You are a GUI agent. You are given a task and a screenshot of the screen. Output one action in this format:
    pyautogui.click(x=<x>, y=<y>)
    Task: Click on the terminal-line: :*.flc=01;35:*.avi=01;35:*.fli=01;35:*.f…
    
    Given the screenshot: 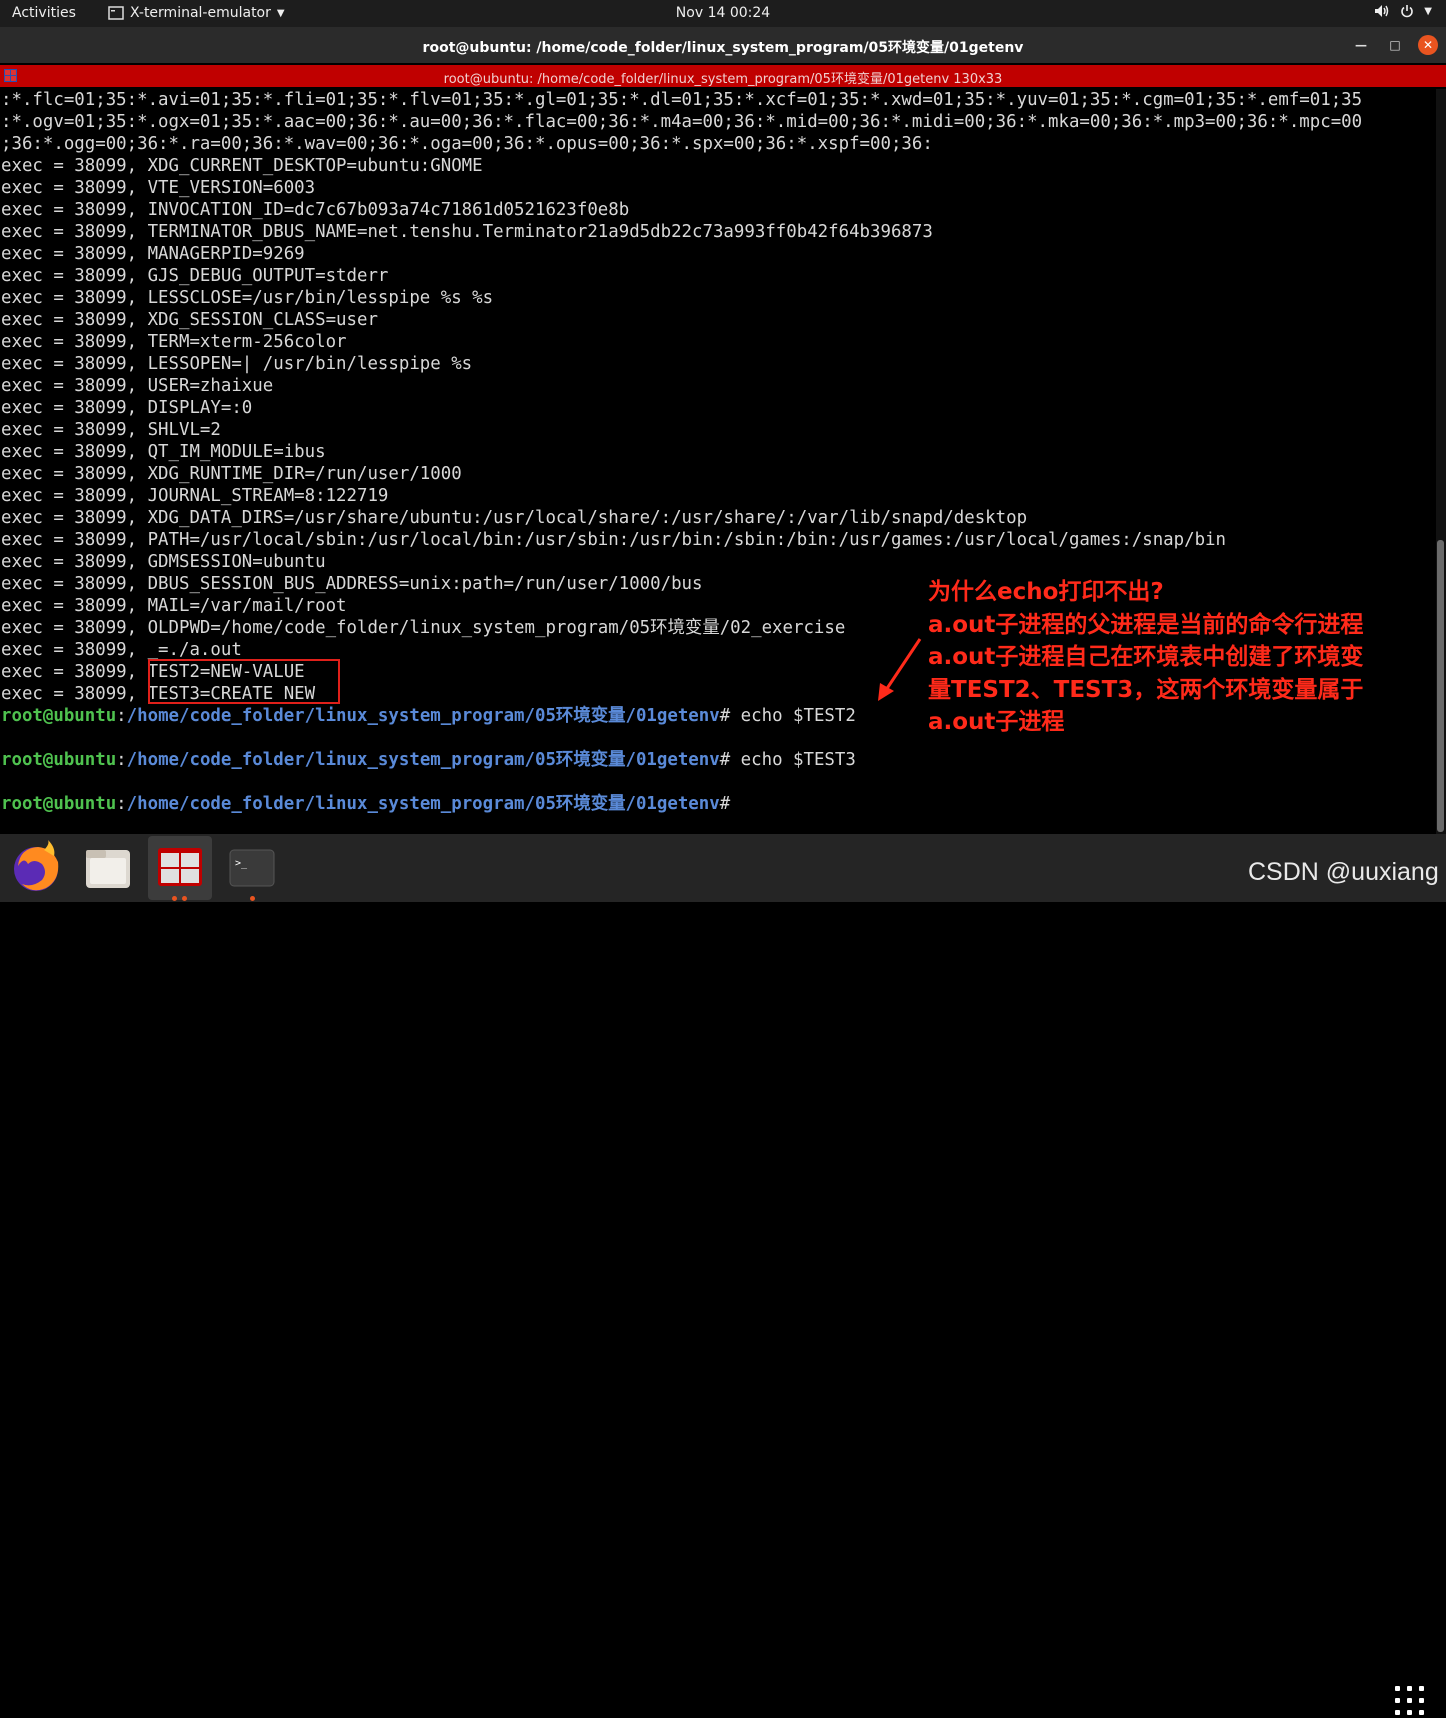 What is the action you would take?
    pyautogui.click(x=682, y=100)
    